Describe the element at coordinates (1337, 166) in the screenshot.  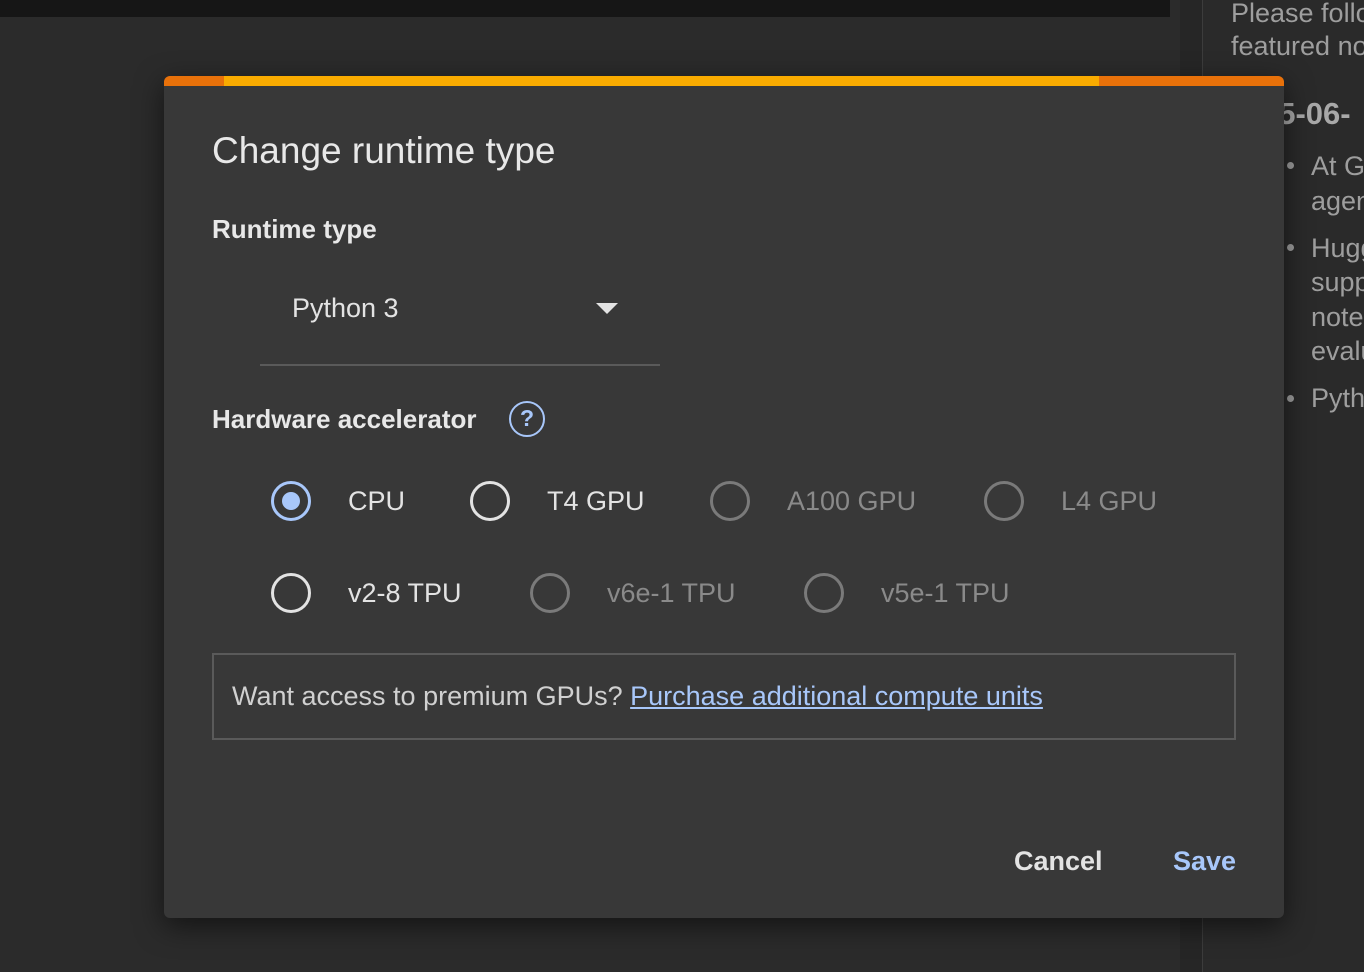
I see `panel-bullet-line: At G` at that location.